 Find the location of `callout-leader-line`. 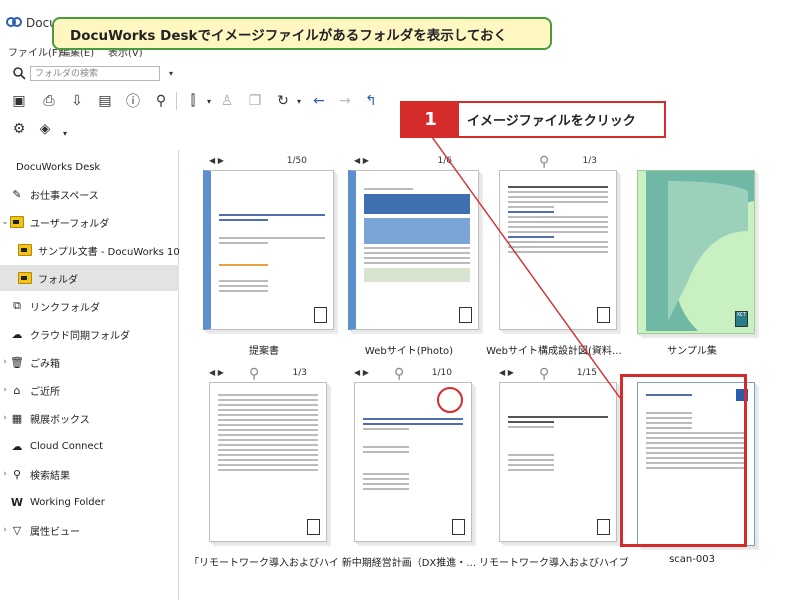

callout-leader-line is located at coordinates (526, 267).